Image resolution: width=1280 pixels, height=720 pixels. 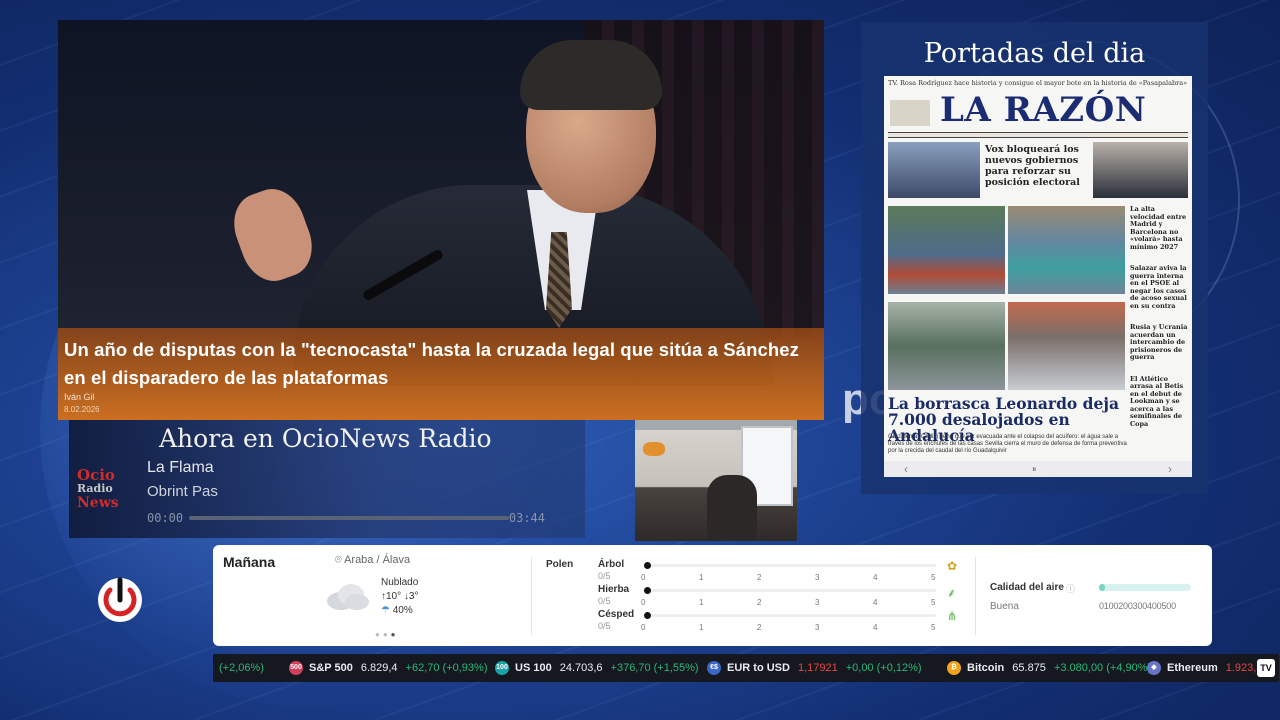 What do you see at coordinates (1034, 469) in the screenshot?
I see `pause-icon: ⏸` at bounding box center [1034, 469].